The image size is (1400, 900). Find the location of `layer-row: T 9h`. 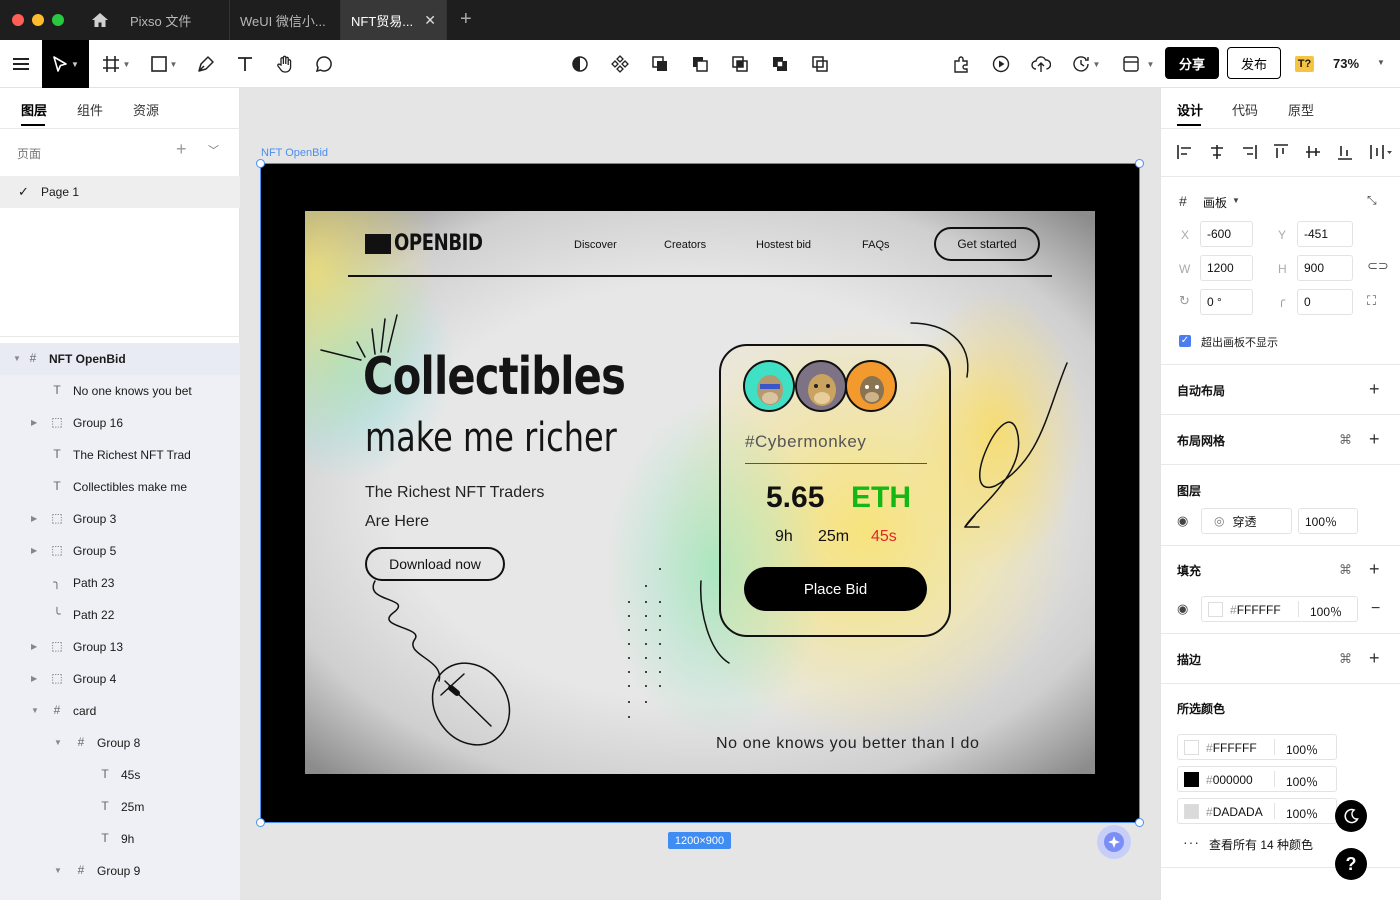

layer-row: T 9h is located at coordinates (120, 839).